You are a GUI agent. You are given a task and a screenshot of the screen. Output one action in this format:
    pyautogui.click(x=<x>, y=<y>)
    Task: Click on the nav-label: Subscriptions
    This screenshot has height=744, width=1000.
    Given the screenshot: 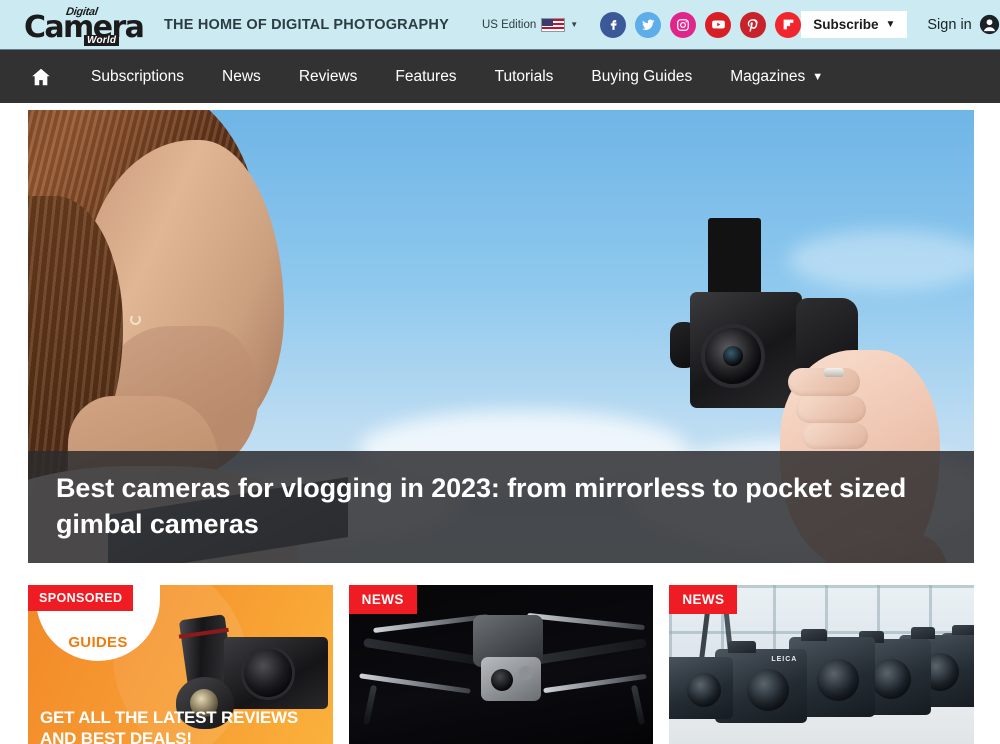 What is the action you would take?
    pyautogui.click(x=138, y=76)
    